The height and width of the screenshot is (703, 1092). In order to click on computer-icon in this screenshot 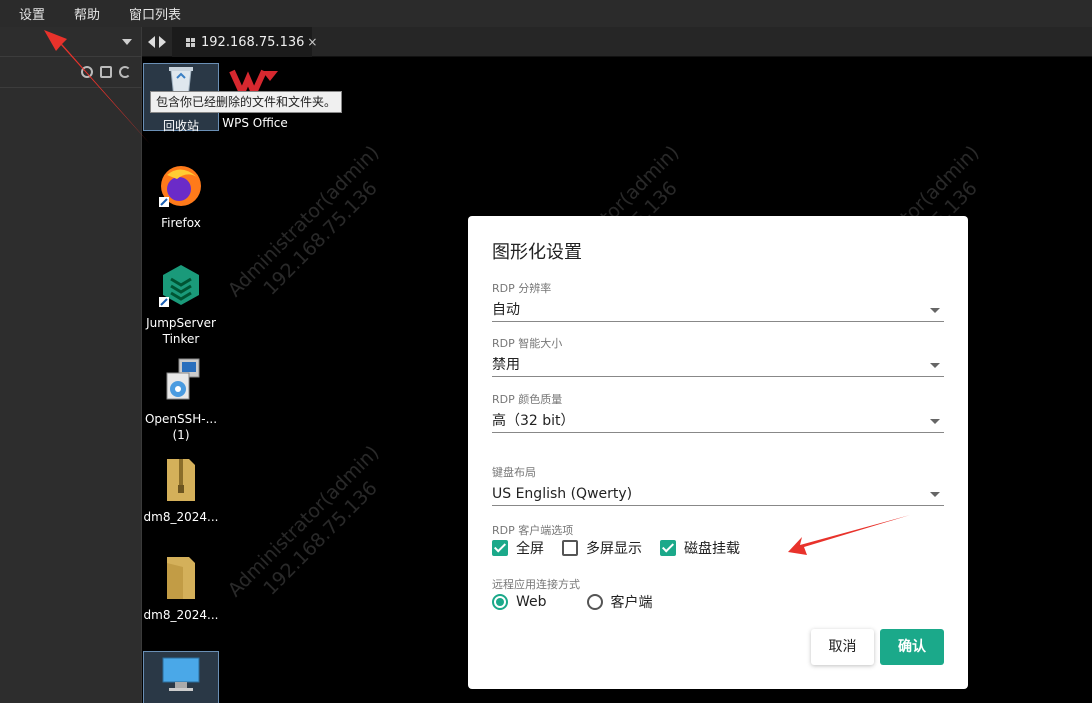, I will do `click(181, 674)`.